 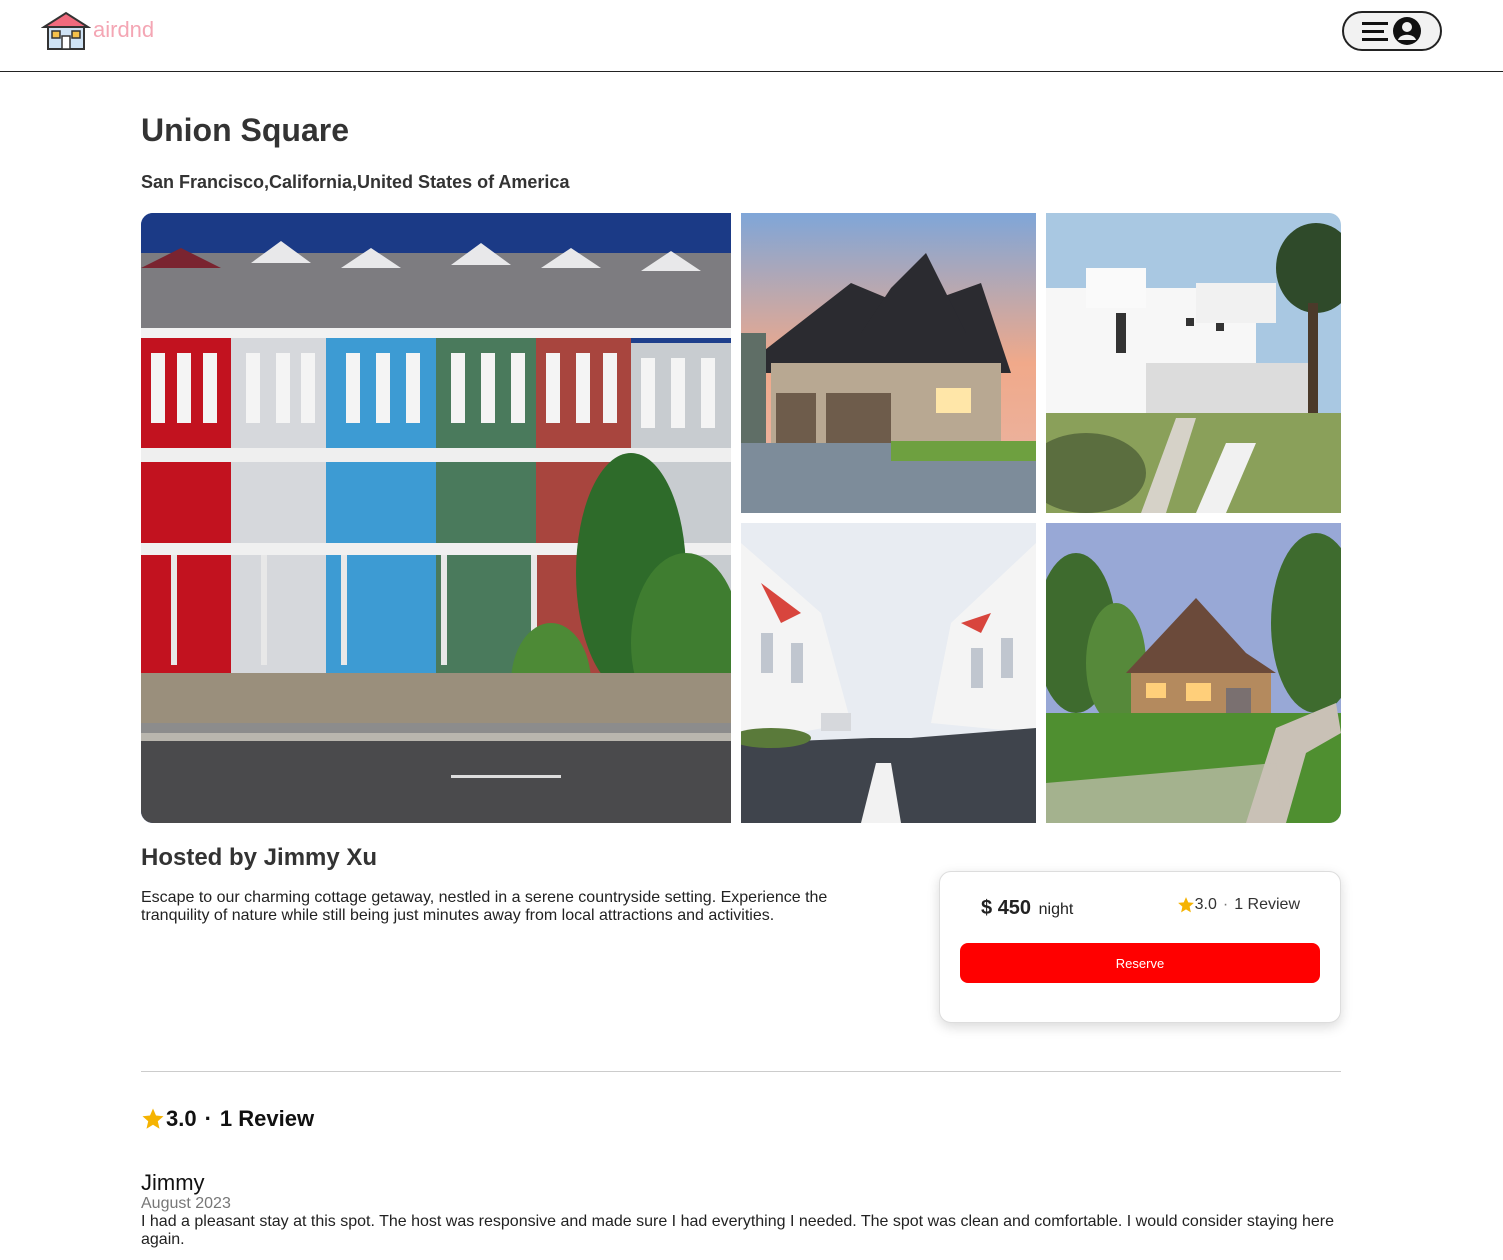 What do you see at coordinates (987, 908) in the screenshot?
I see `price-currency: $` at bounding box center [987, 908].